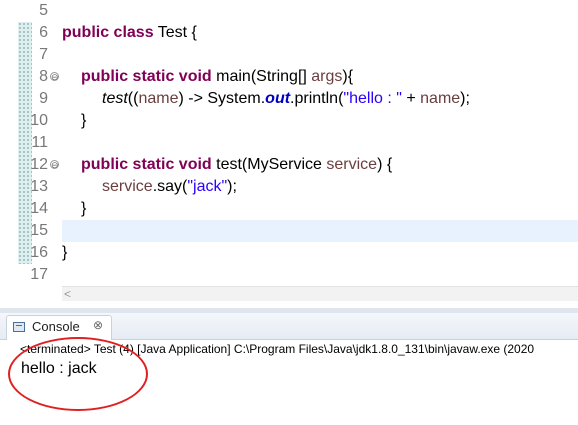 This screenshot has height=425, width=578. I want to click on code-fragment: main(String[], so click(261, 76).